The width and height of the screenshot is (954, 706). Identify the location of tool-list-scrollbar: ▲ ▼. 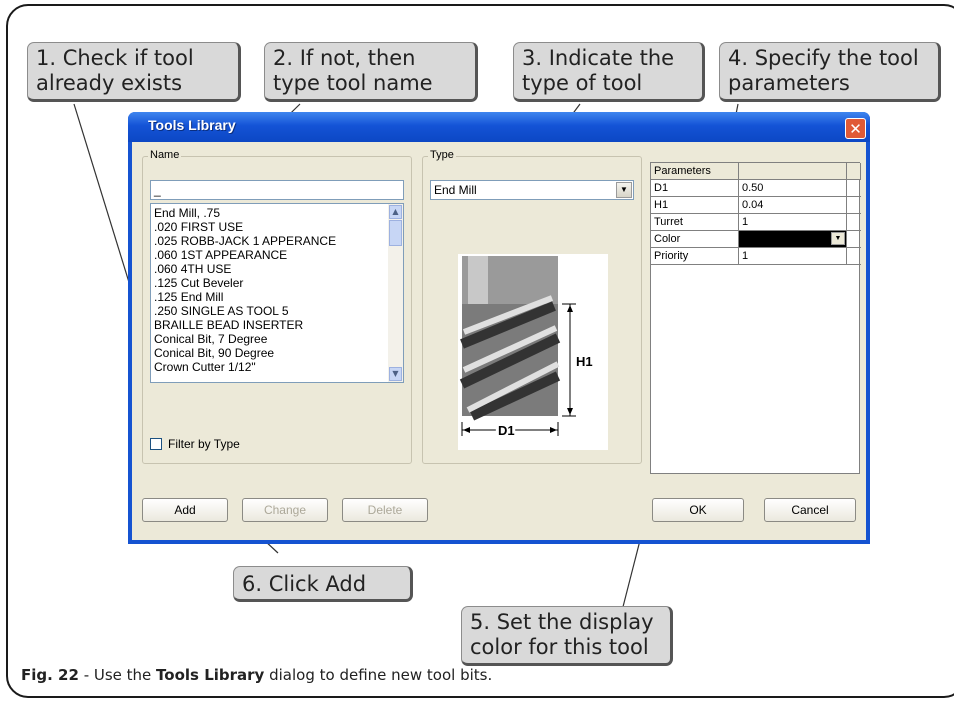
(395, 293).